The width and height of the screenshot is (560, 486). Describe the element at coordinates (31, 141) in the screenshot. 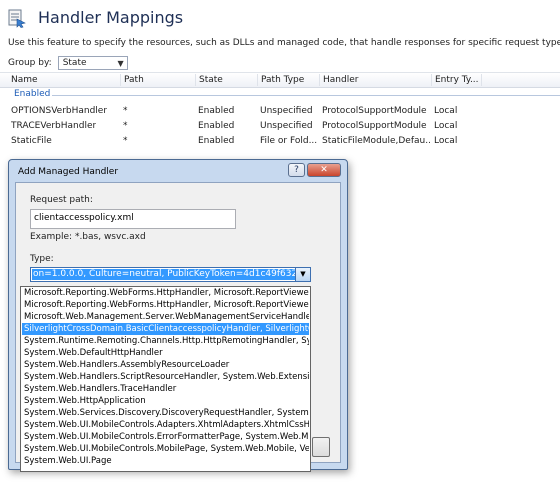

I see `row-name: StaticFile` at that location.